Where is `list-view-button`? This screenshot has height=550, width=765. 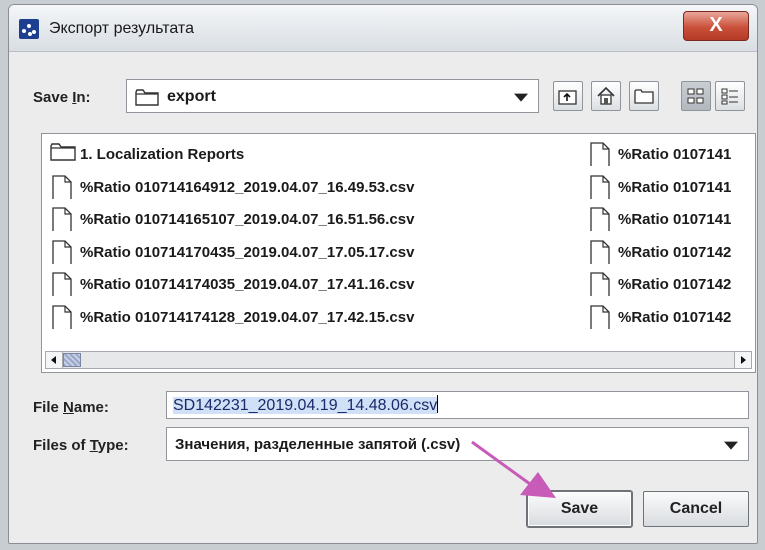
list-view-button is located at coordinates (696, 96).